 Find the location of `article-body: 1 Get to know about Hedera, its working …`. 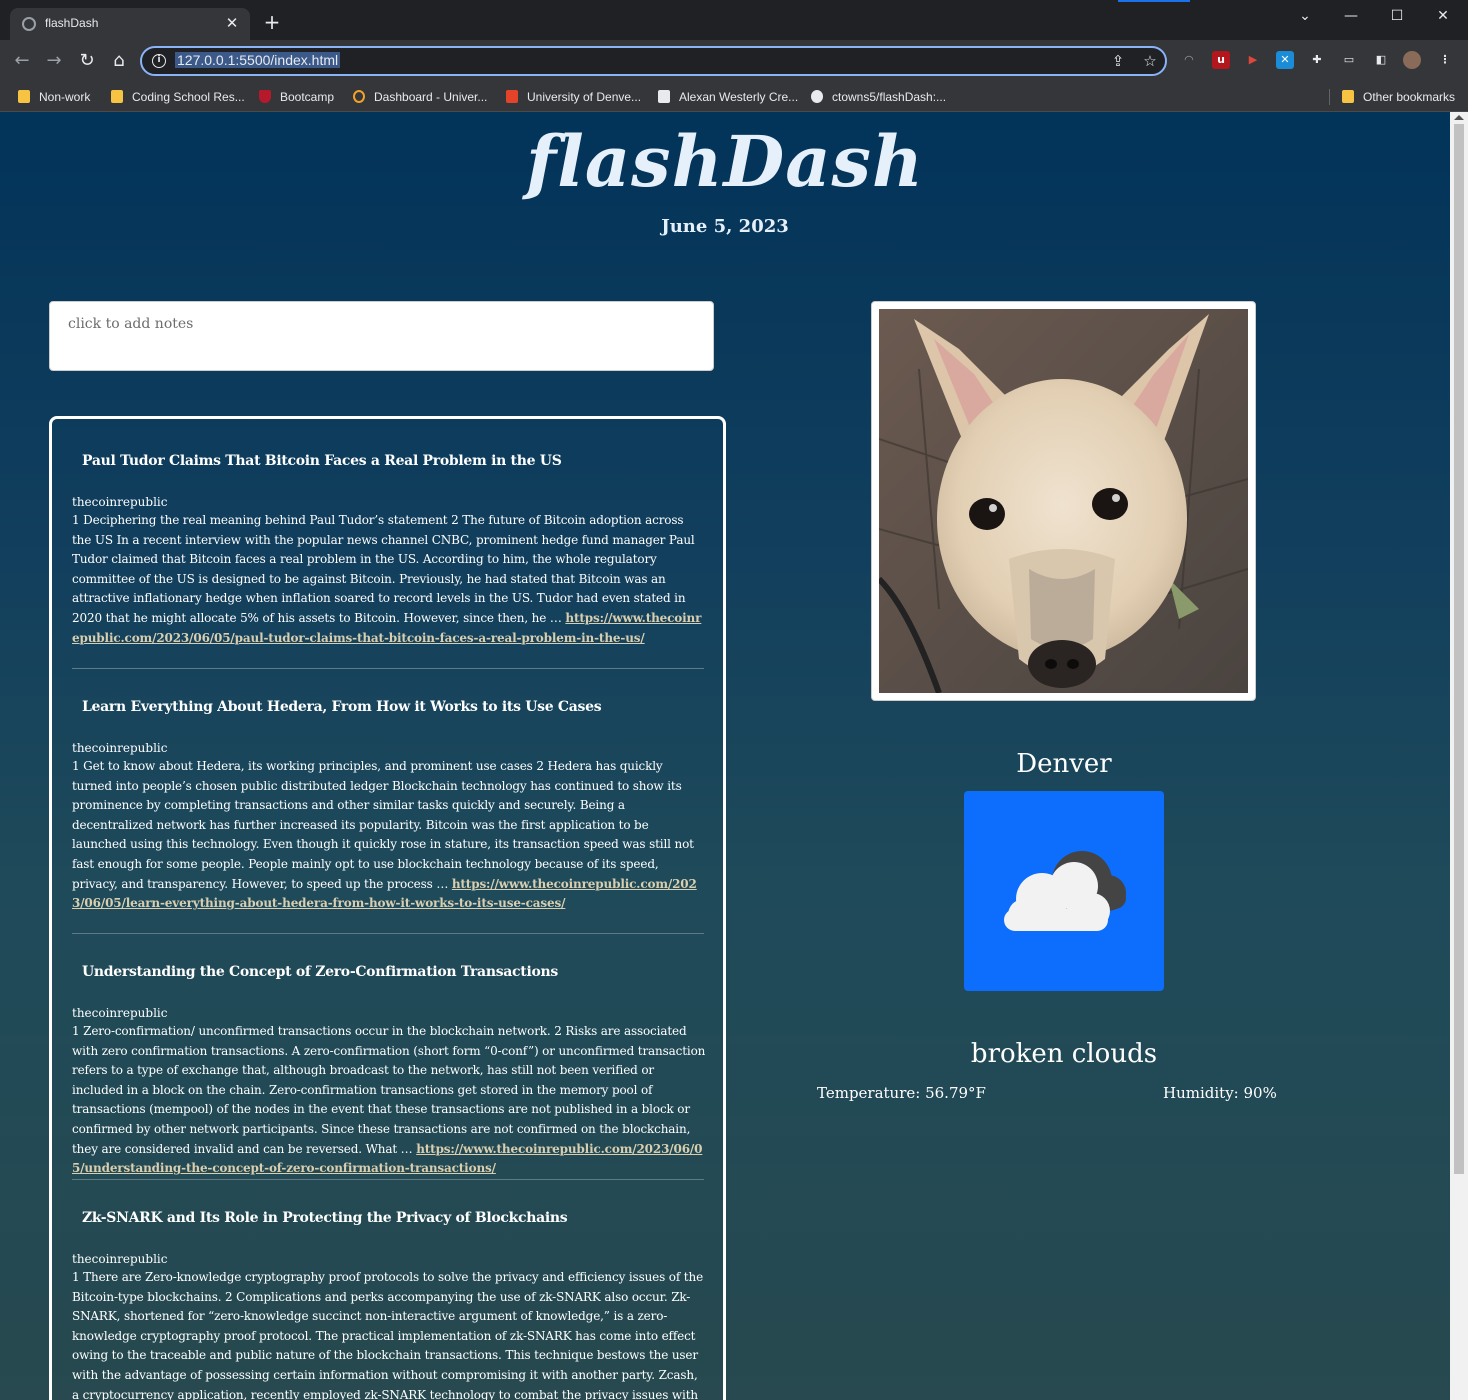

article-body: 1 Get to know about Hedera, its working … is located at coordinates (384, 835).